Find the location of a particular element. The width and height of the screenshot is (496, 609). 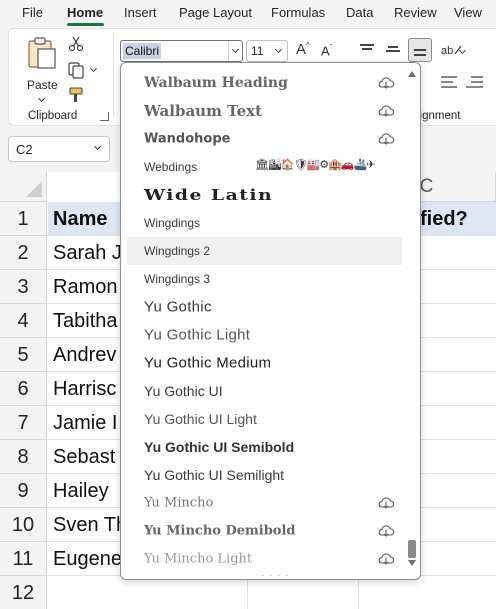

tab-view: View is located at coordinates (468, 12).